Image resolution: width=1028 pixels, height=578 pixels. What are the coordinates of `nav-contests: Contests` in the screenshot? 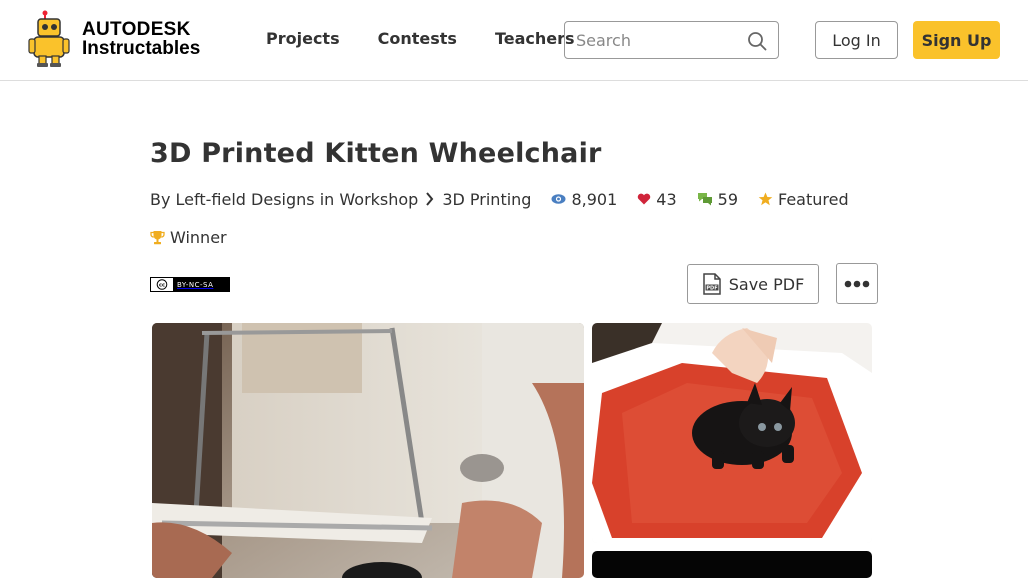 It's located at (417, 38).